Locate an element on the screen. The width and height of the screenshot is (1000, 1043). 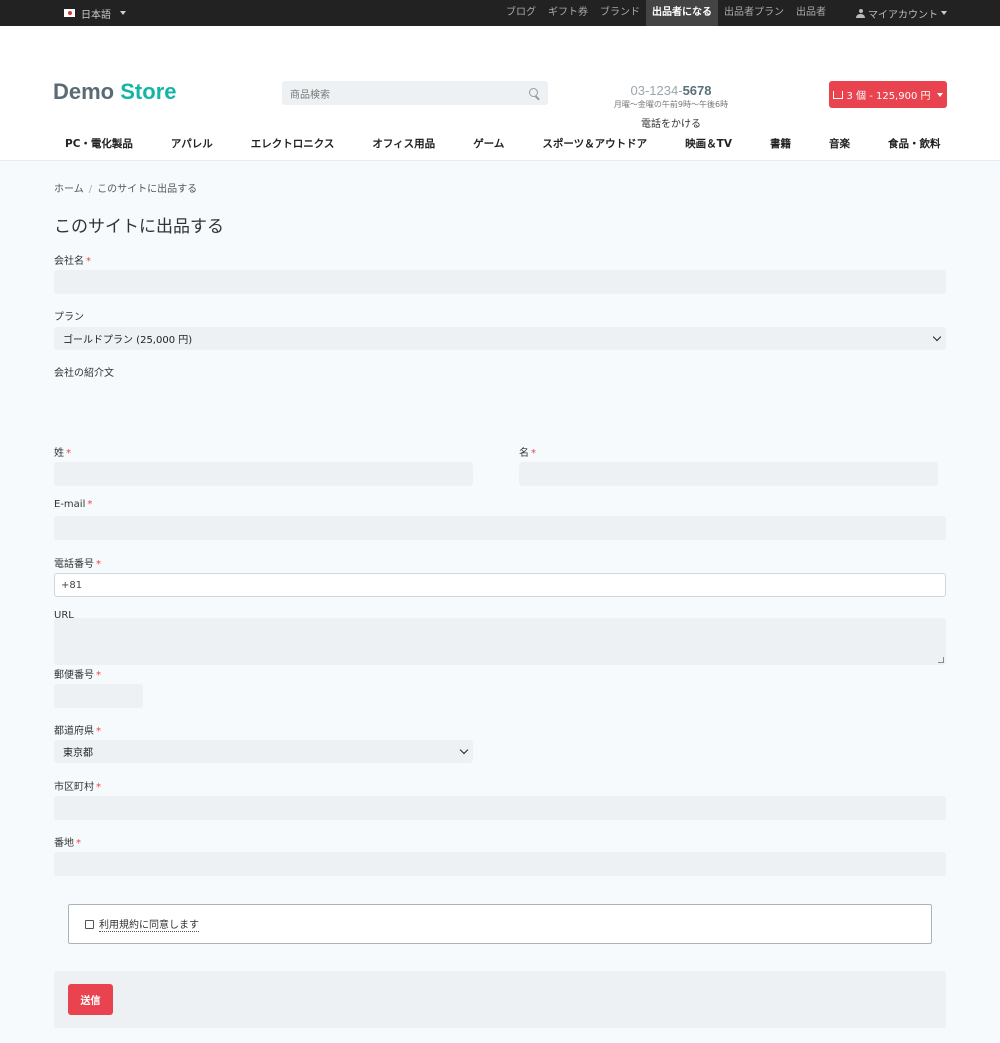
top-link-sellers: 出品者 is located at coordinates (811, 13).